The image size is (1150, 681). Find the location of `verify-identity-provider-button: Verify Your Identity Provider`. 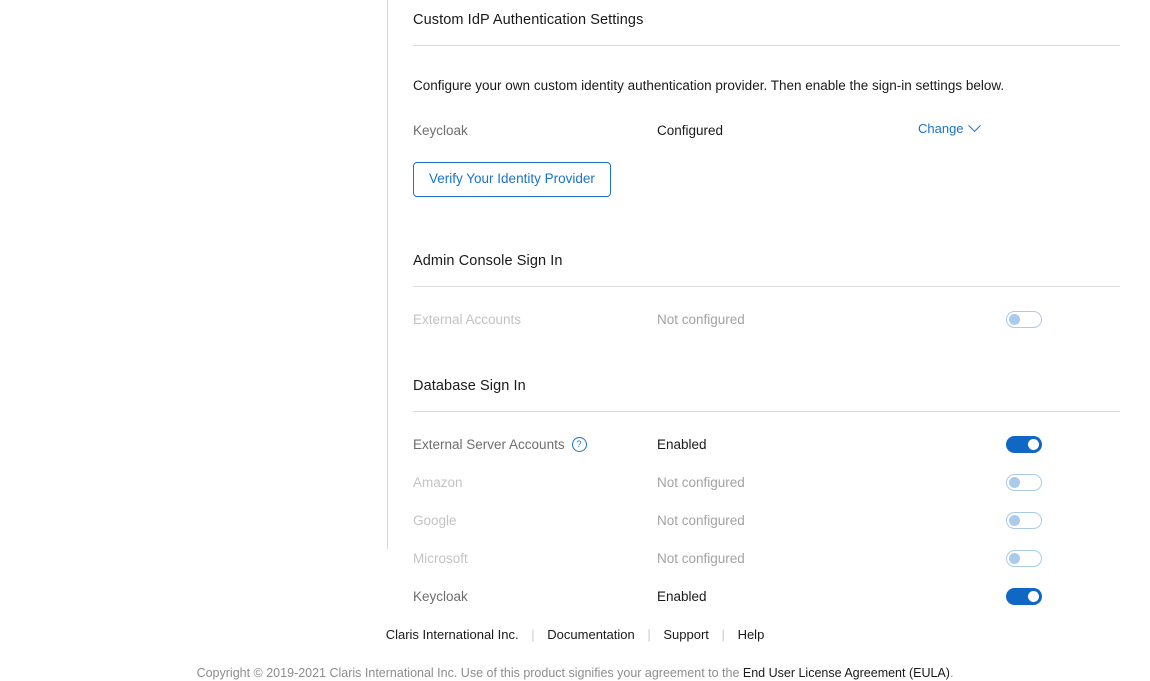

verify-identity-provider-button: Verify Your Identity Provider is located at coordinates (512, 179).